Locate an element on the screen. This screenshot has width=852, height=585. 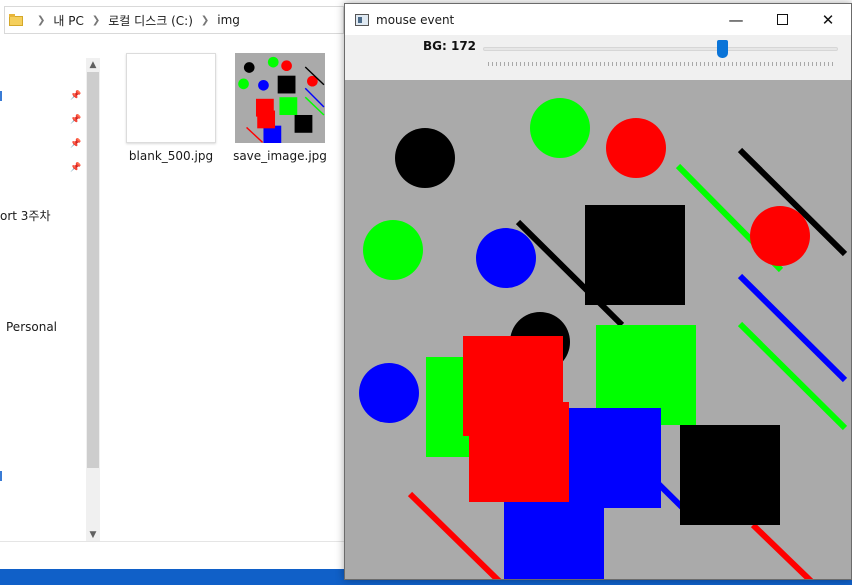
quick-access-marker is located at coordinates (1, 96).